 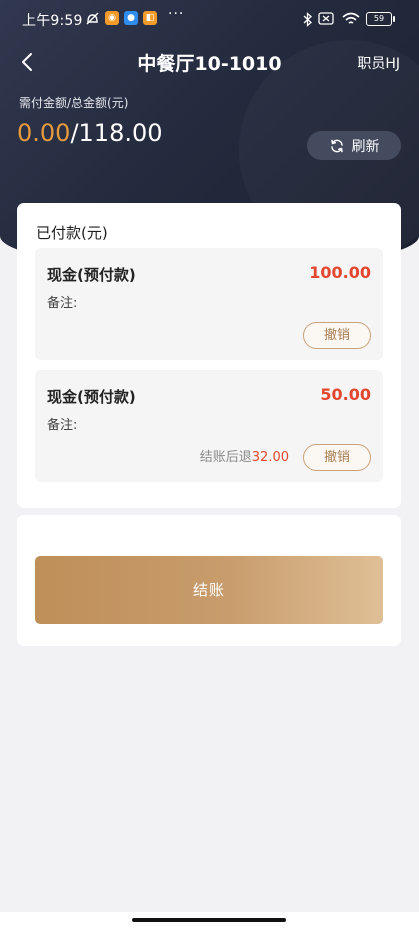 I want to click on total-amount: 118.00, so click(x=120, y=133).